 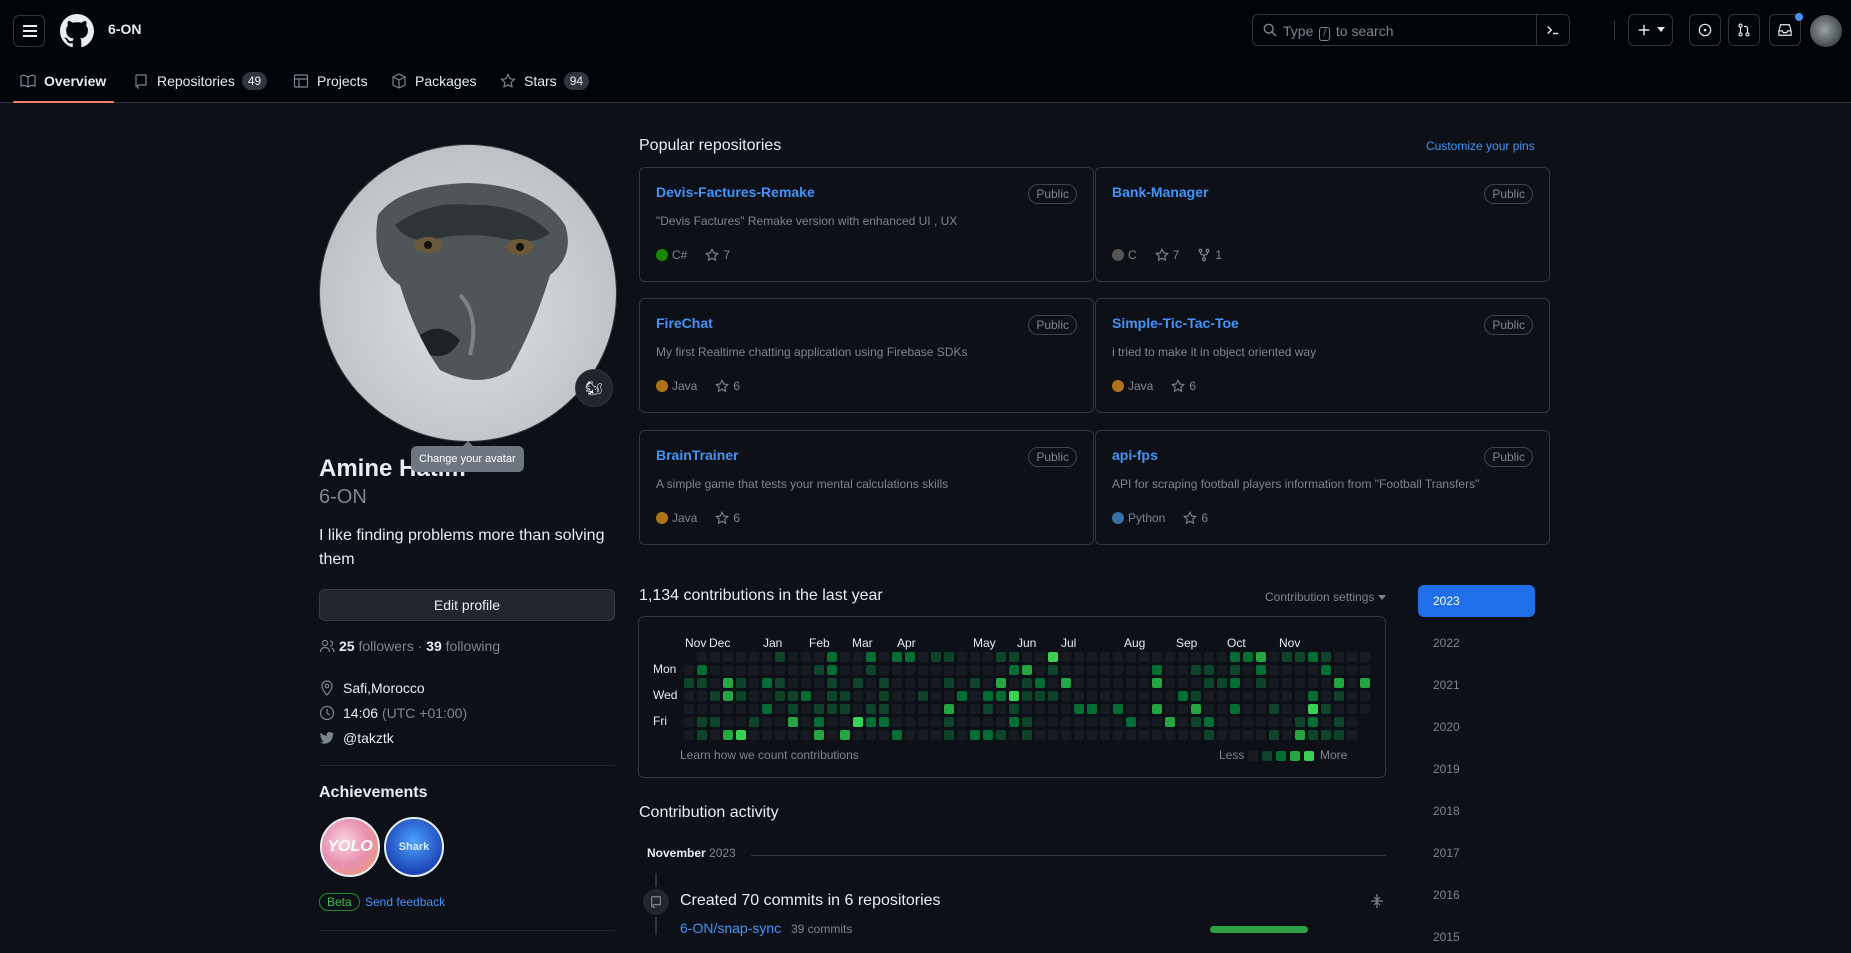 I want to click on repo-stars: 6, so click(x=1183, y=386).